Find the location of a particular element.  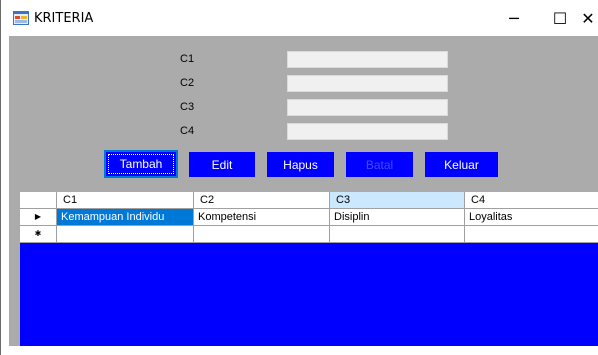

c3-label: C3 is located at coordinates (187, 107).